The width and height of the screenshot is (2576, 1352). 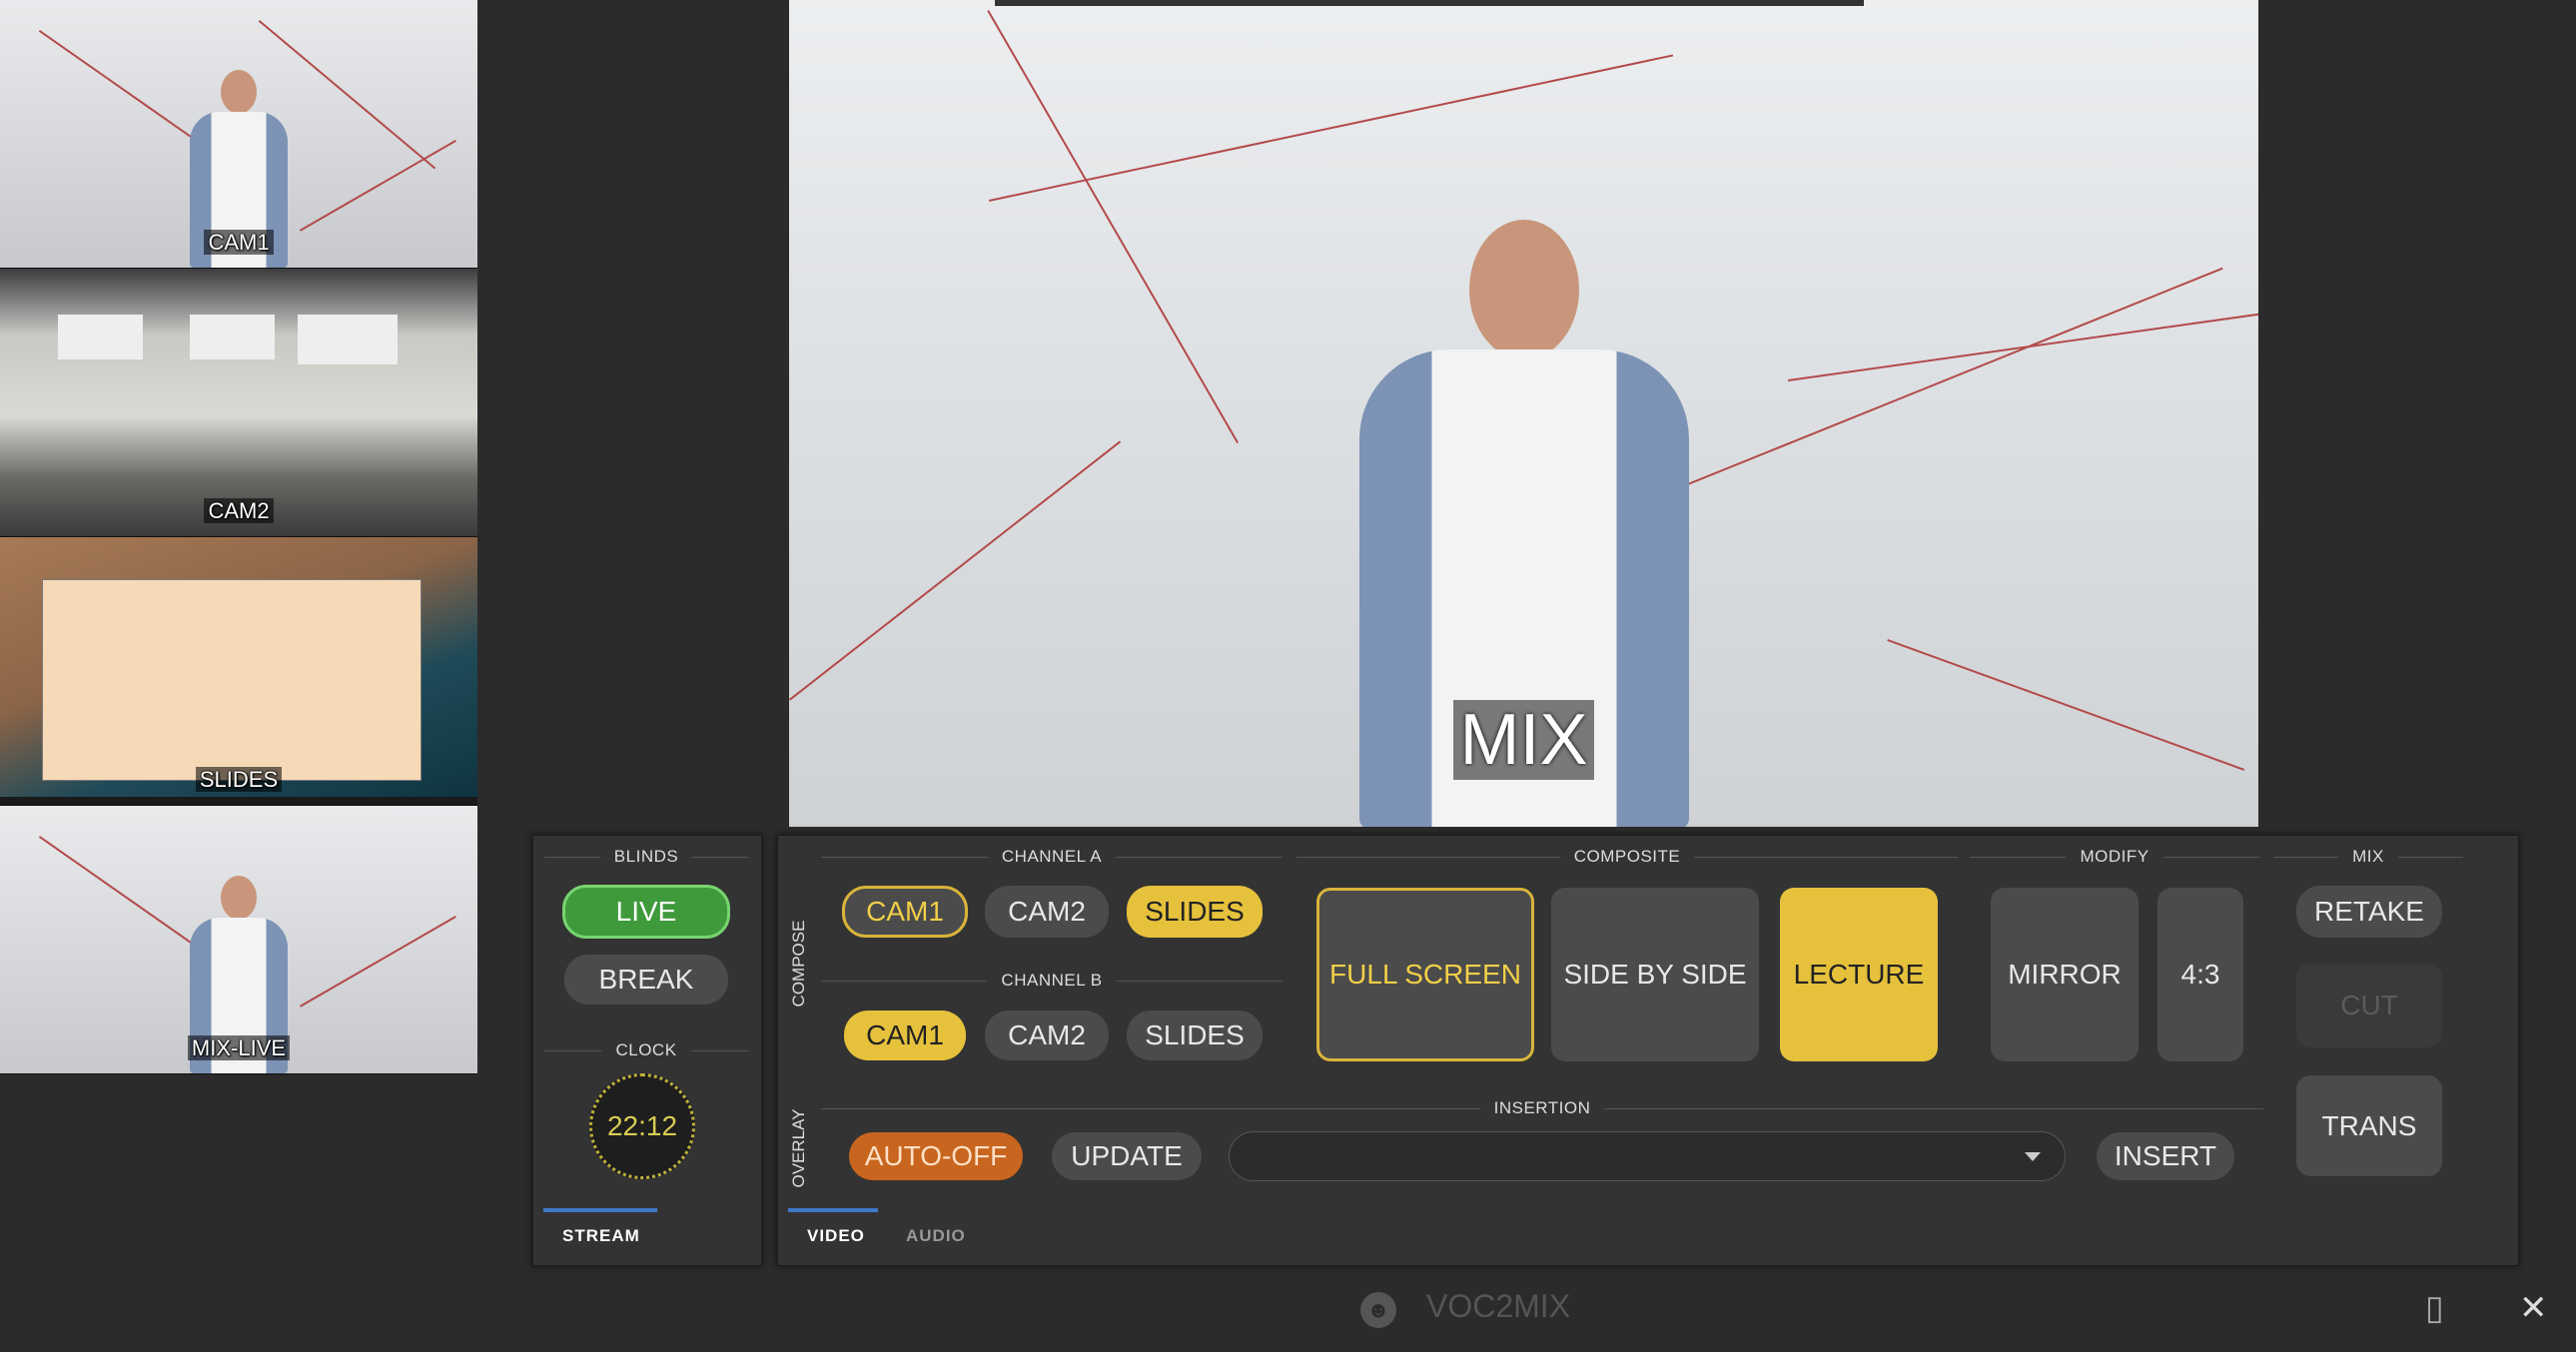 I want to click on channel-a-cam2-button: CAM2, so click(x=1047, y=912).